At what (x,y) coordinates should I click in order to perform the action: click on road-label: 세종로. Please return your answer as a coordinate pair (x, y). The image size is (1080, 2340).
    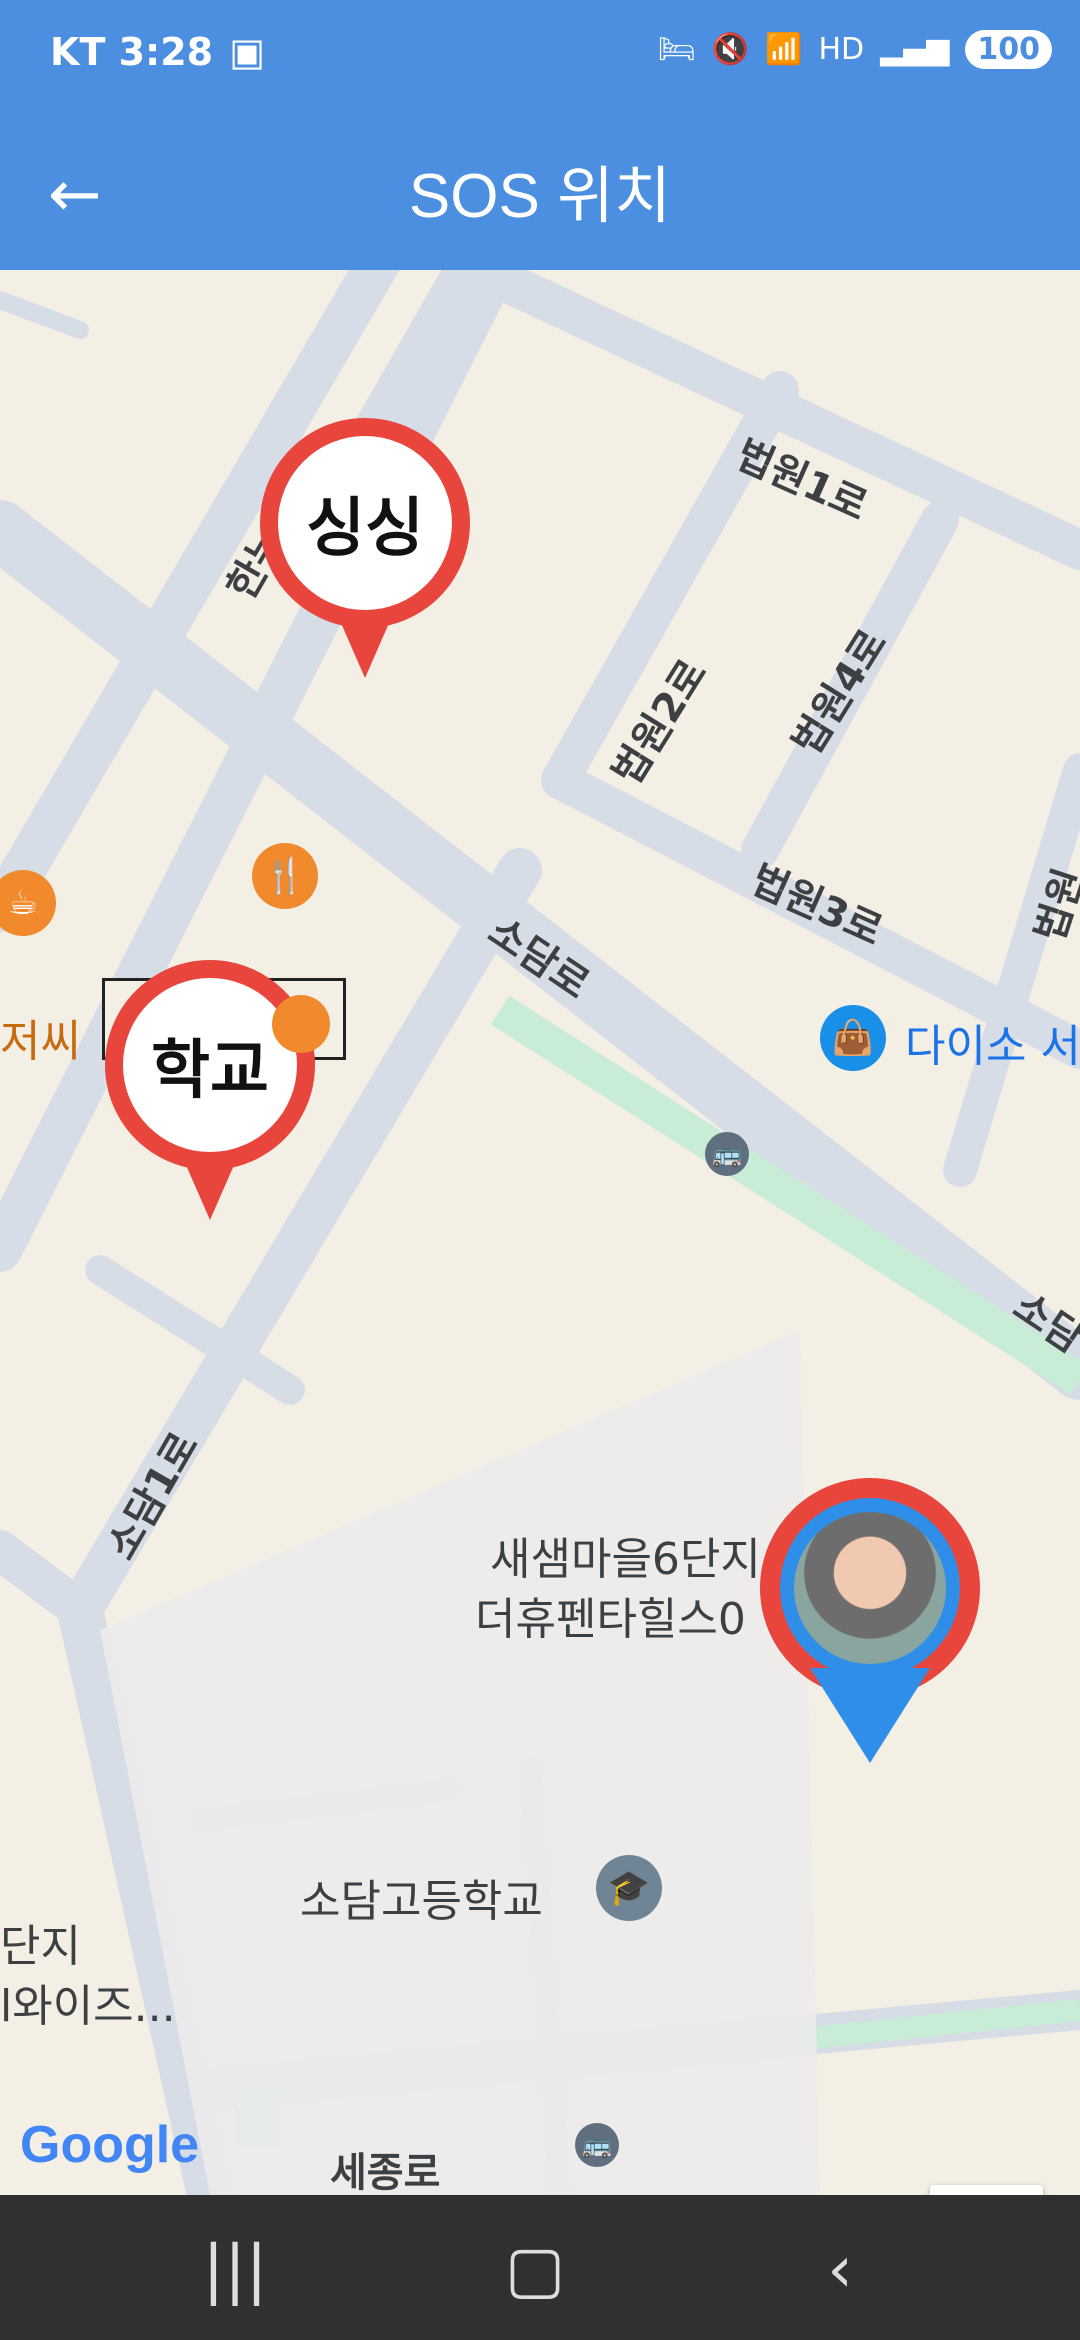
    Looking at the image, I should click on (385, 2172).